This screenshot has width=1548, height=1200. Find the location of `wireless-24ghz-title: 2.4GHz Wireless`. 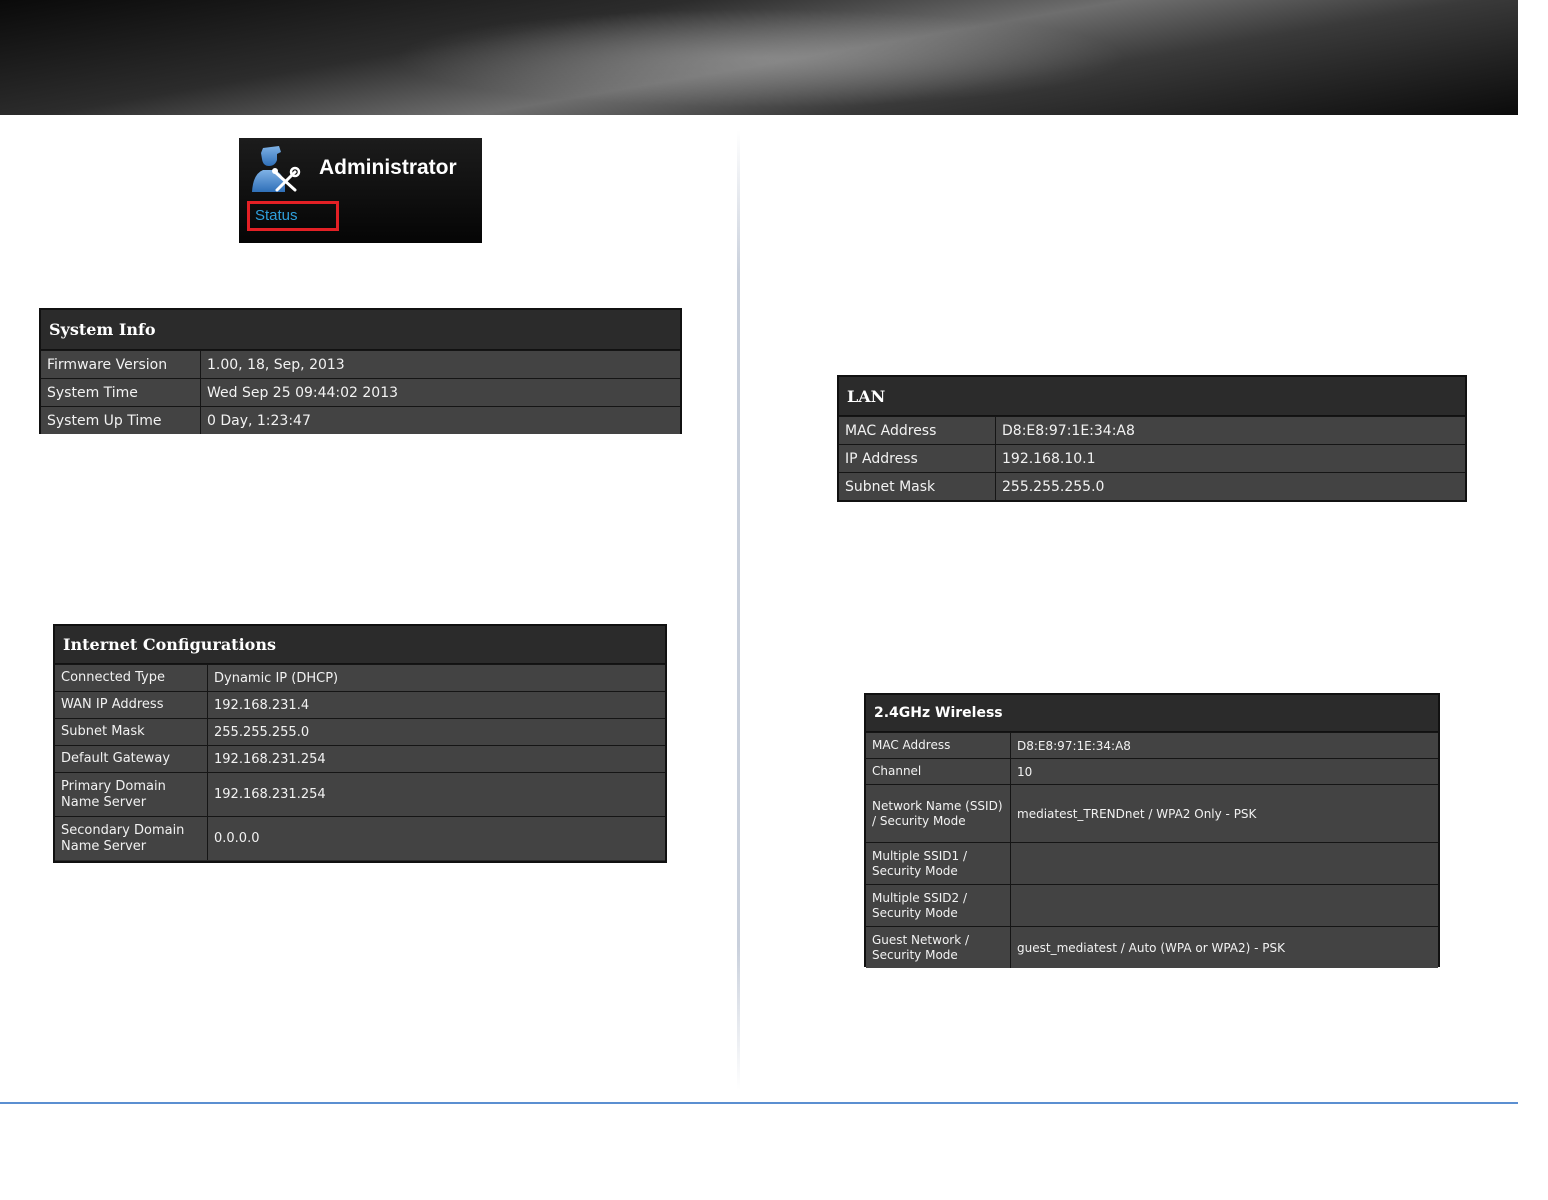

wireless-24ghz-title: 2.4GHz Wireless is located at coordinates (1152, 713).